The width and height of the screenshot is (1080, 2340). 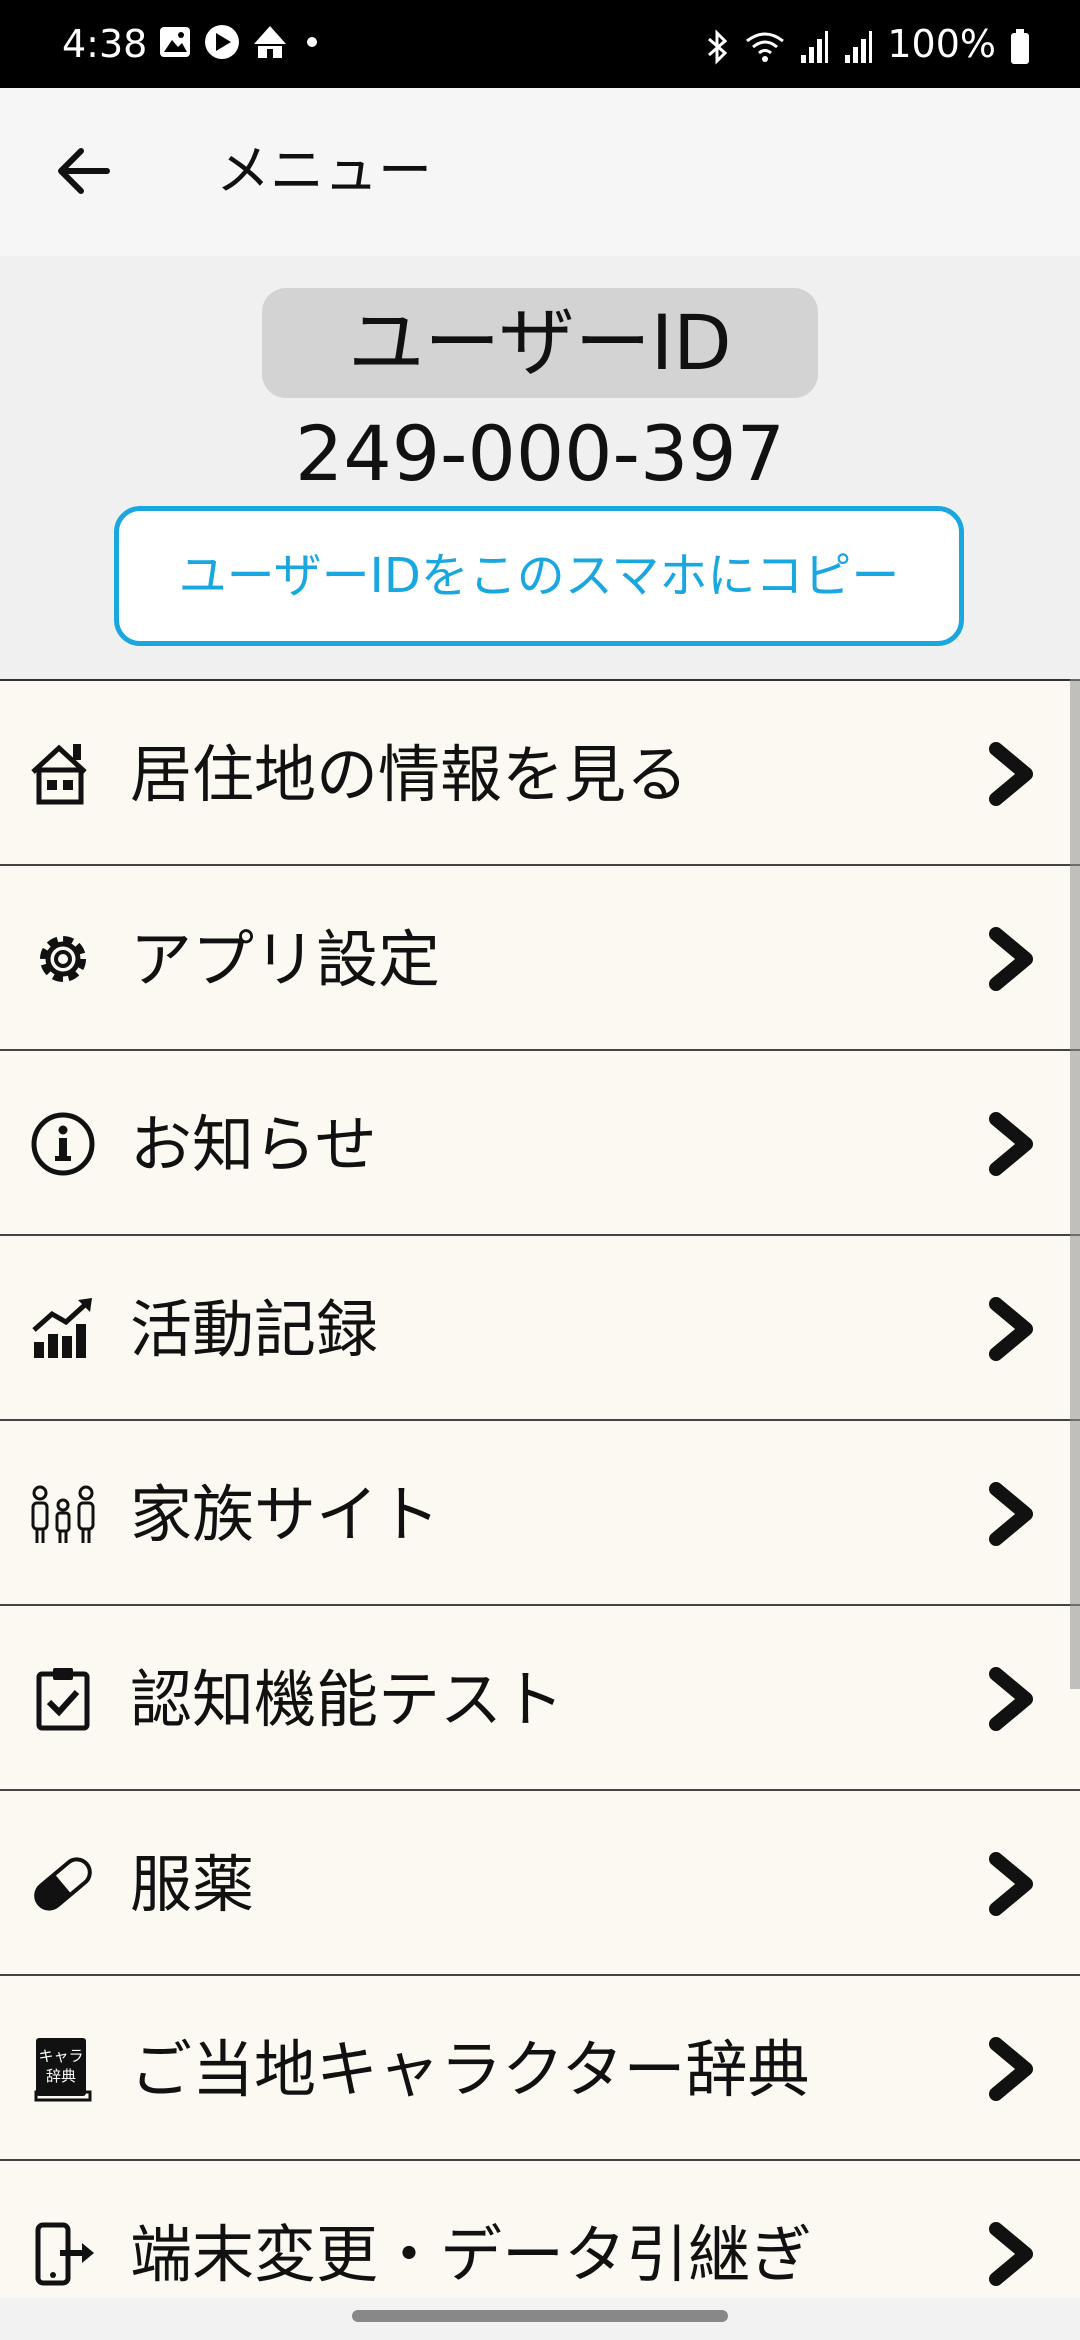 I want to click on phone-transfer-icon, so click(x=63, y=2254).